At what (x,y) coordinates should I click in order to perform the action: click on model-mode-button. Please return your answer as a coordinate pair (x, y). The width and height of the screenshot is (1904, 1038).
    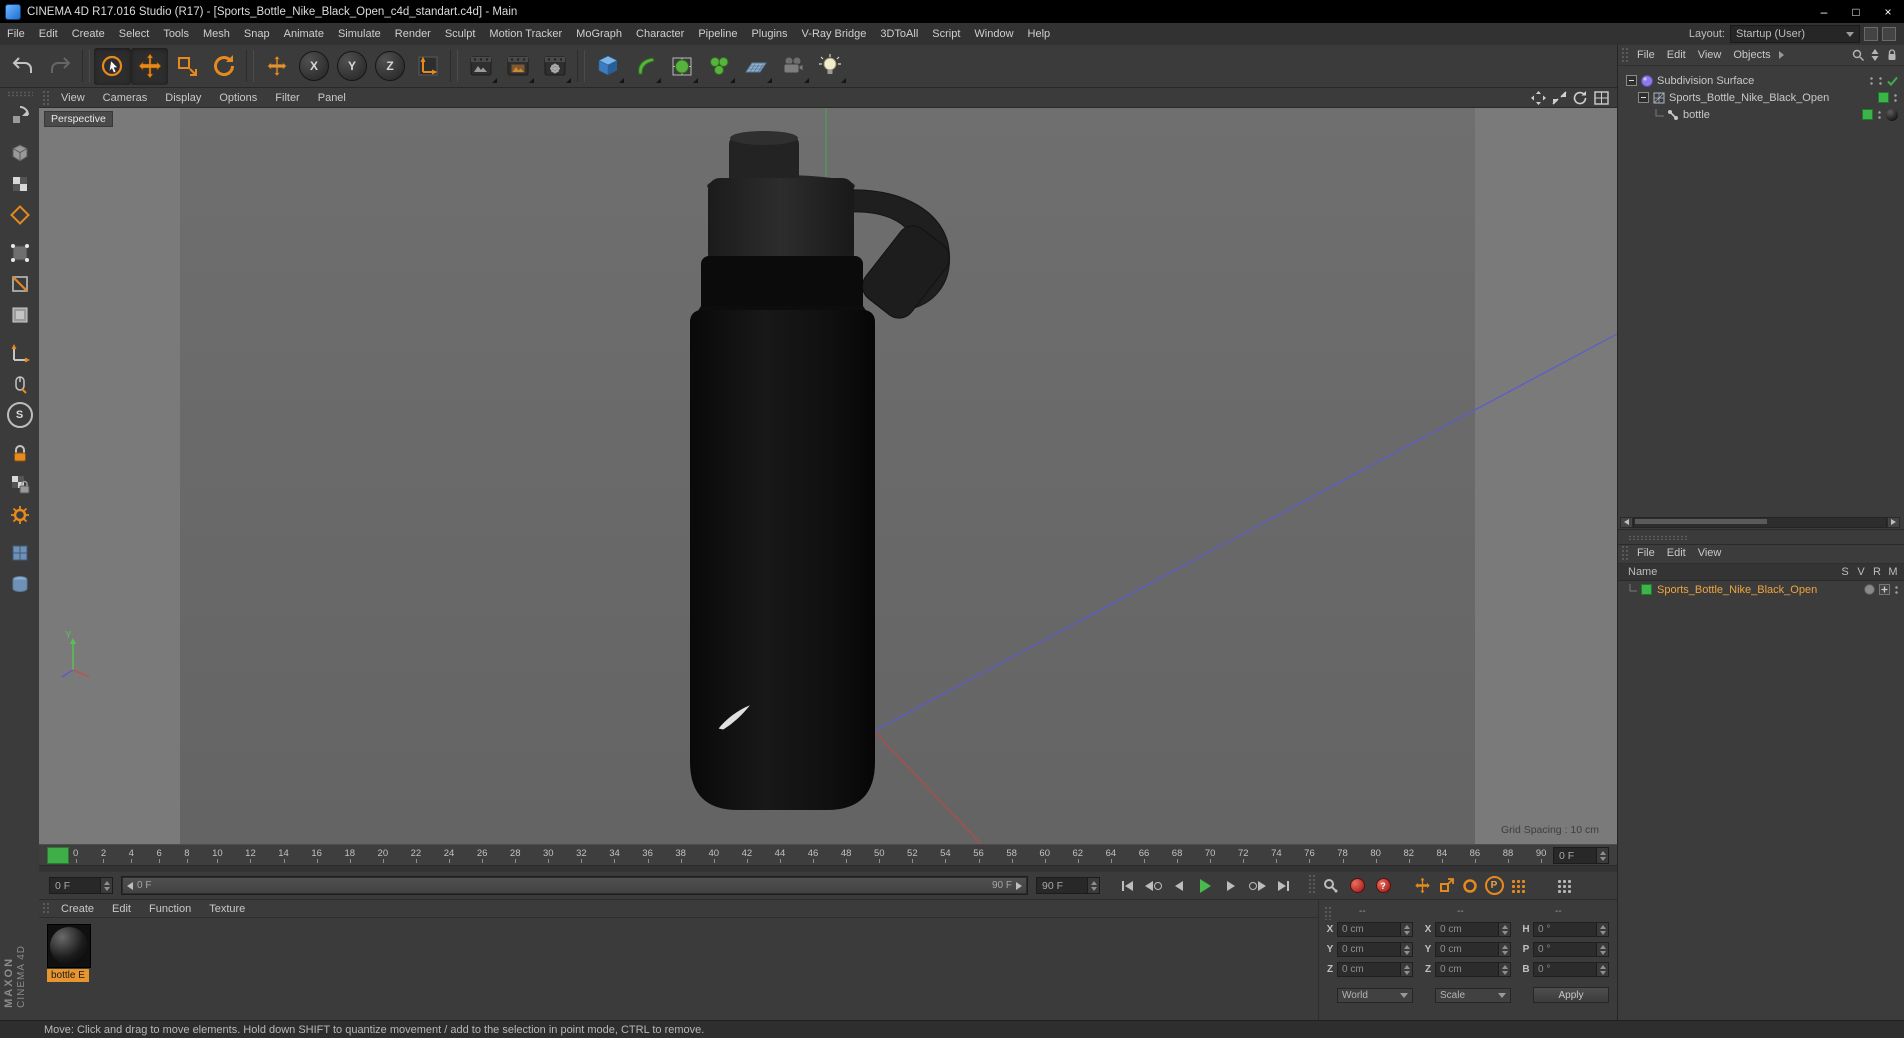
    Looking at the image, I should click on (20, 152).